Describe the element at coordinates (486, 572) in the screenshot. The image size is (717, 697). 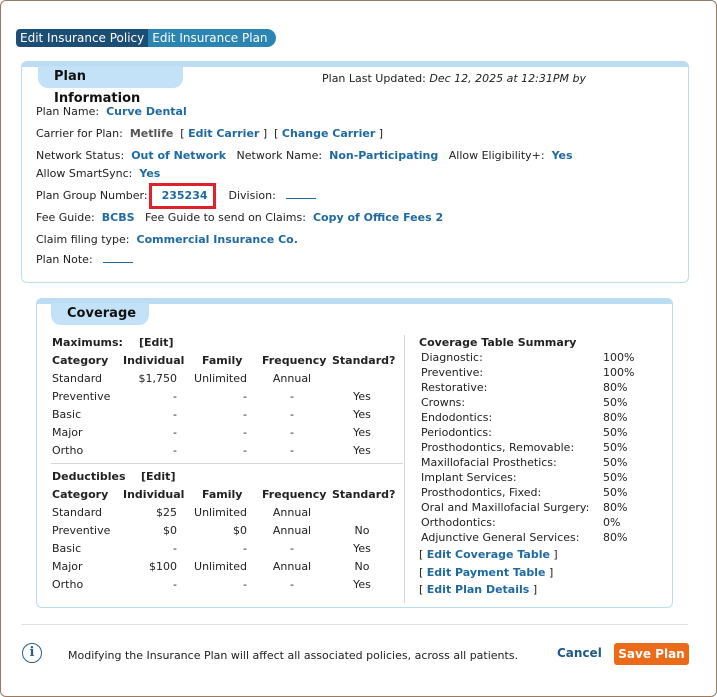
I see `edit-payment-table-link: Edit Payment Table` at that location.